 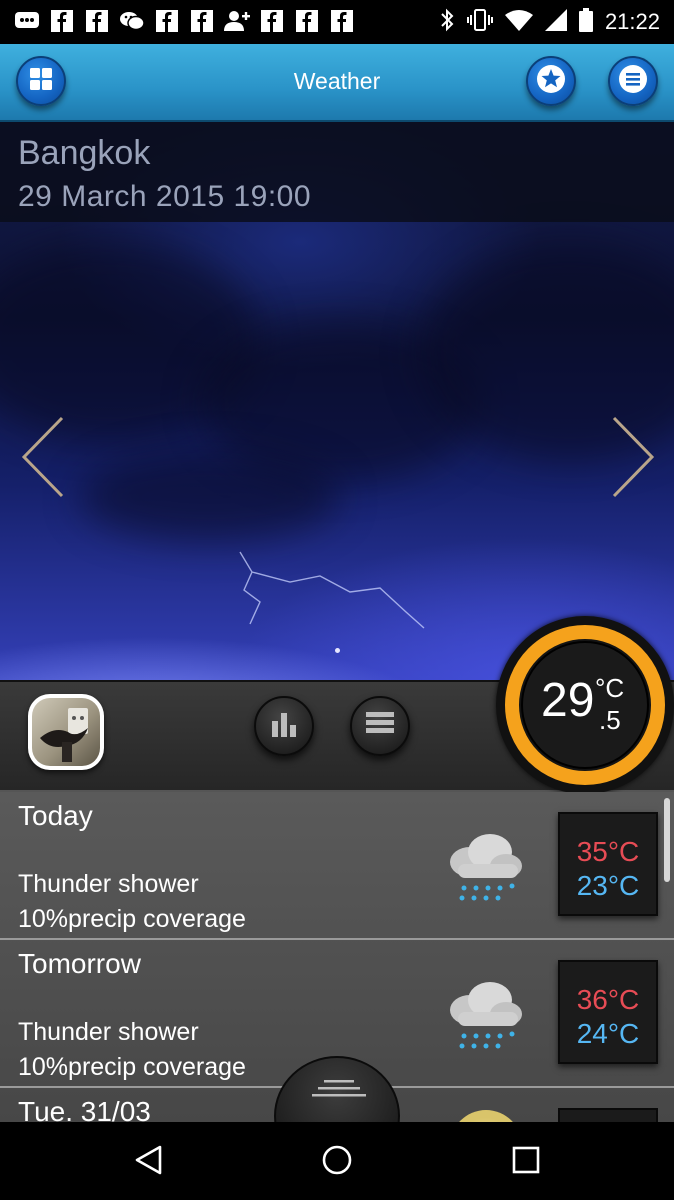 I want to click on forecast-day: Tomorrow, so click(x=79, y=963).